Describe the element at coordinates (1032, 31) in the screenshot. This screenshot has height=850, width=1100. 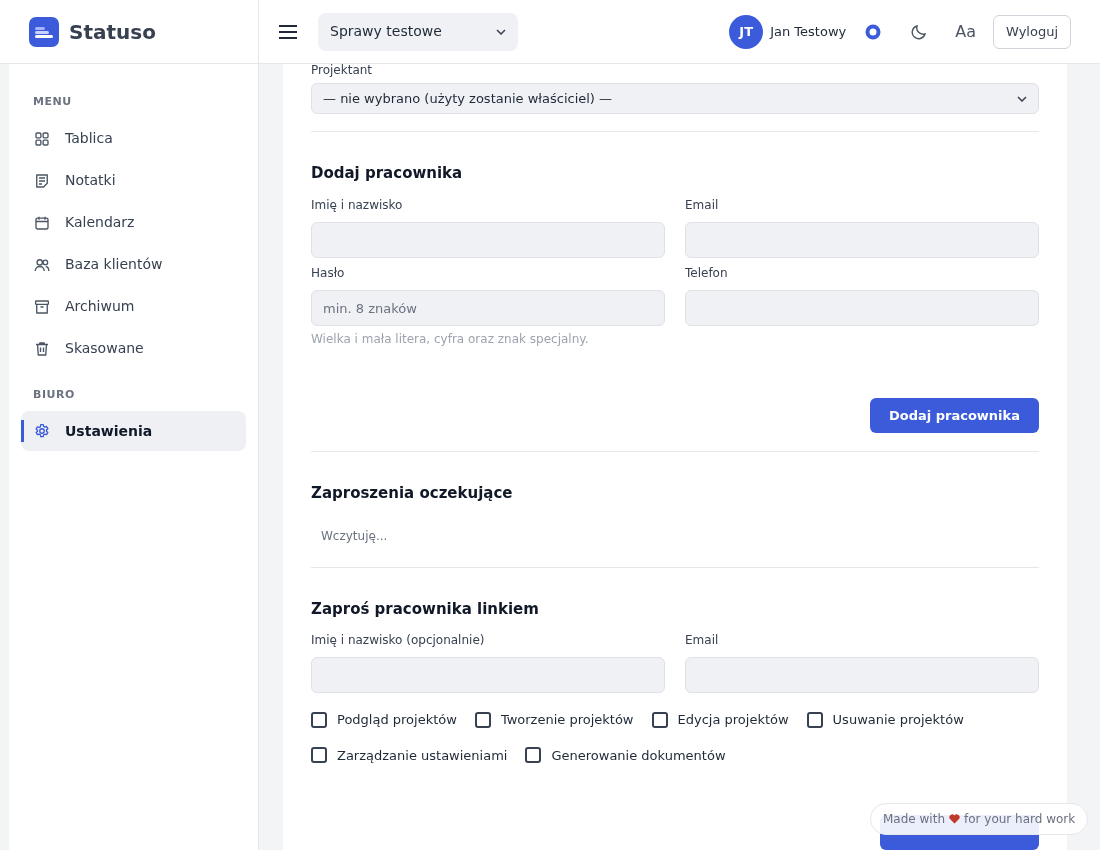
I see `logout-button: Wyloguj` at that location.